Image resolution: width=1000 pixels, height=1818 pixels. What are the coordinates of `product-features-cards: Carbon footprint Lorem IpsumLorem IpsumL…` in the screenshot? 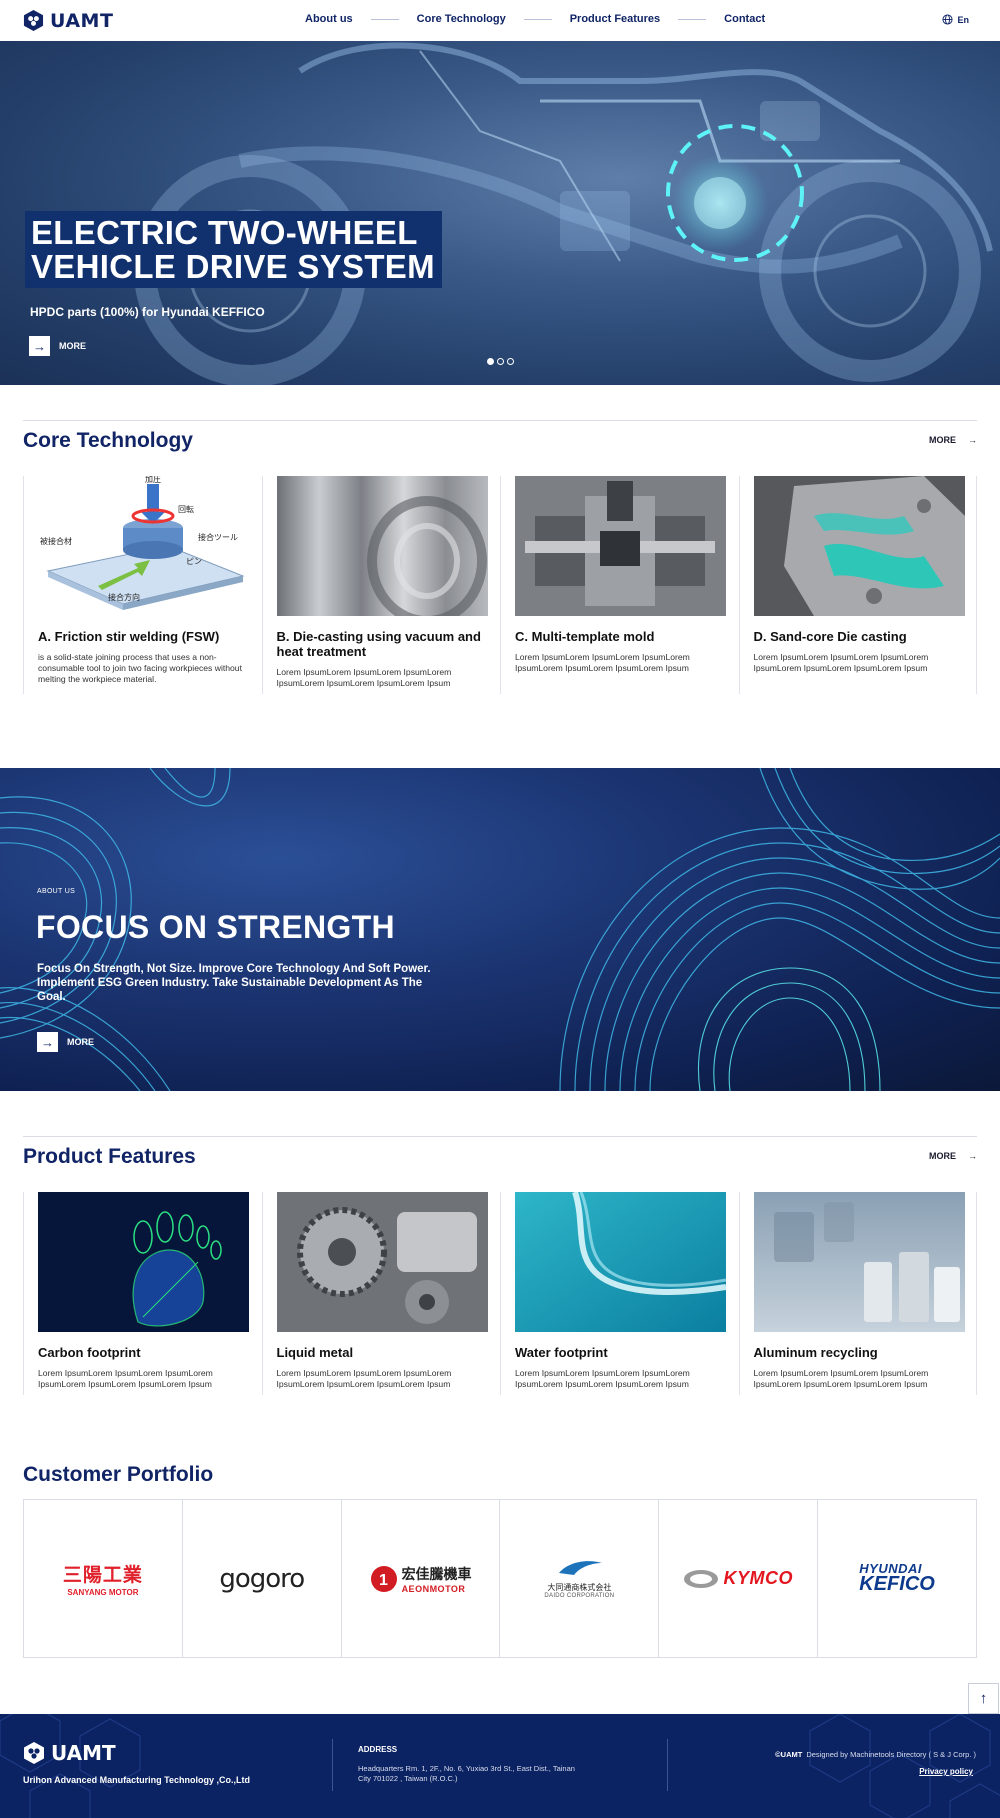 It's located at (500, 1293).